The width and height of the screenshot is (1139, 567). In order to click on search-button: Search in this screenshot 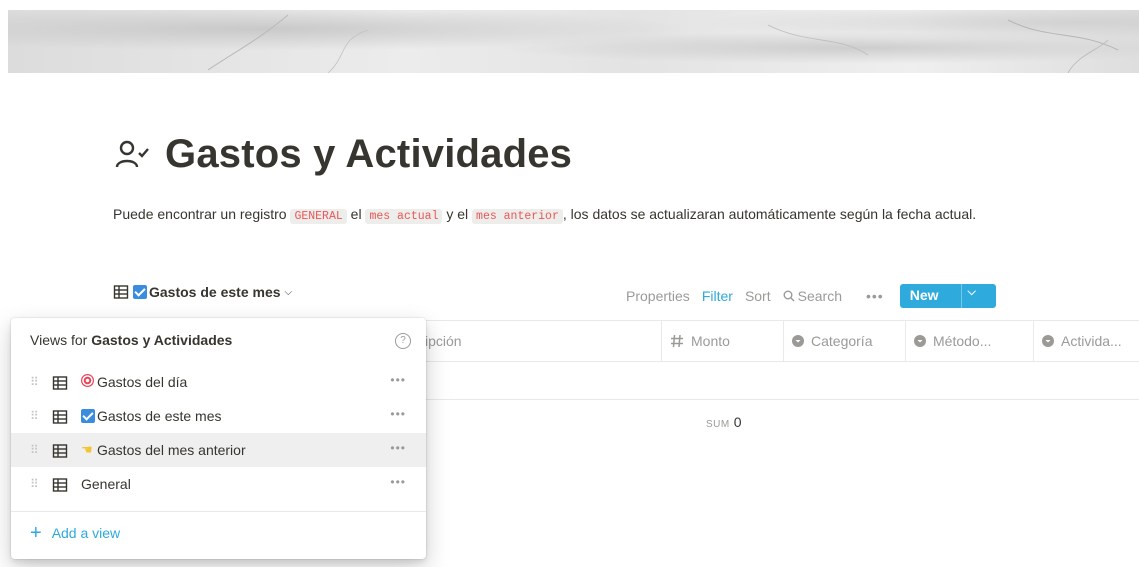, I will do `click(818, 296)`.